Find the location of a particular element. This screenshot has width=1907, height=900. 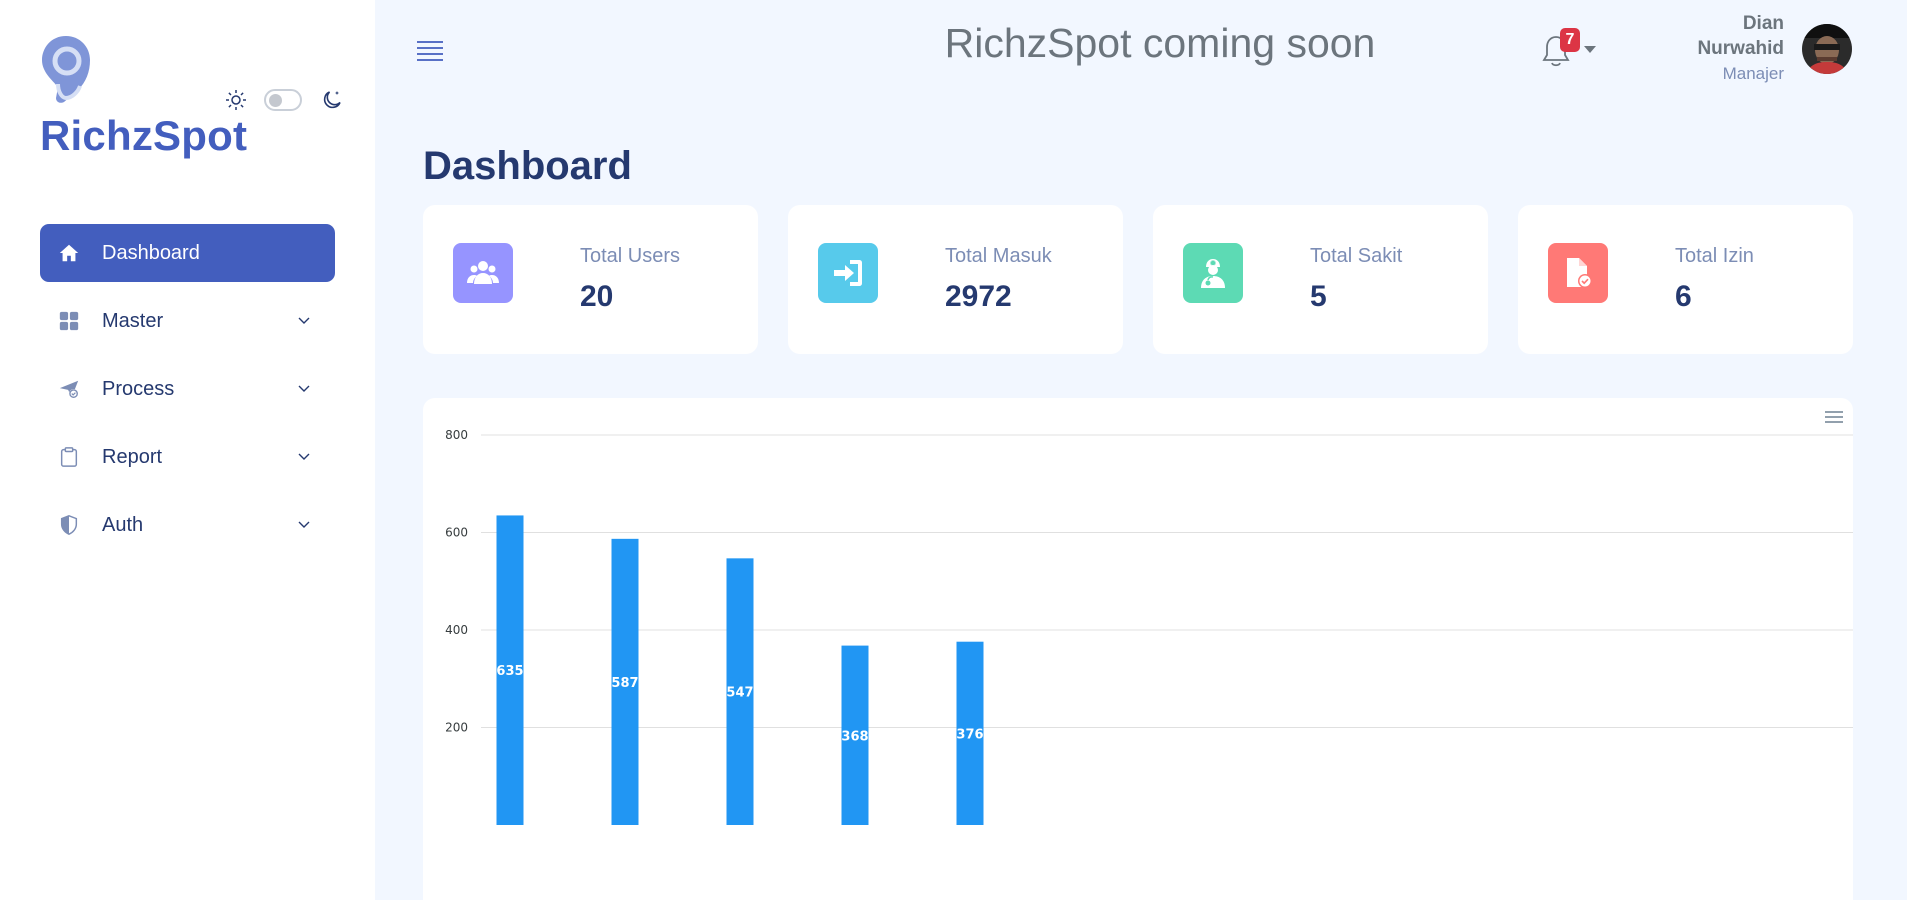

y-tick-label: 400 is located at coordinates (456, 630).